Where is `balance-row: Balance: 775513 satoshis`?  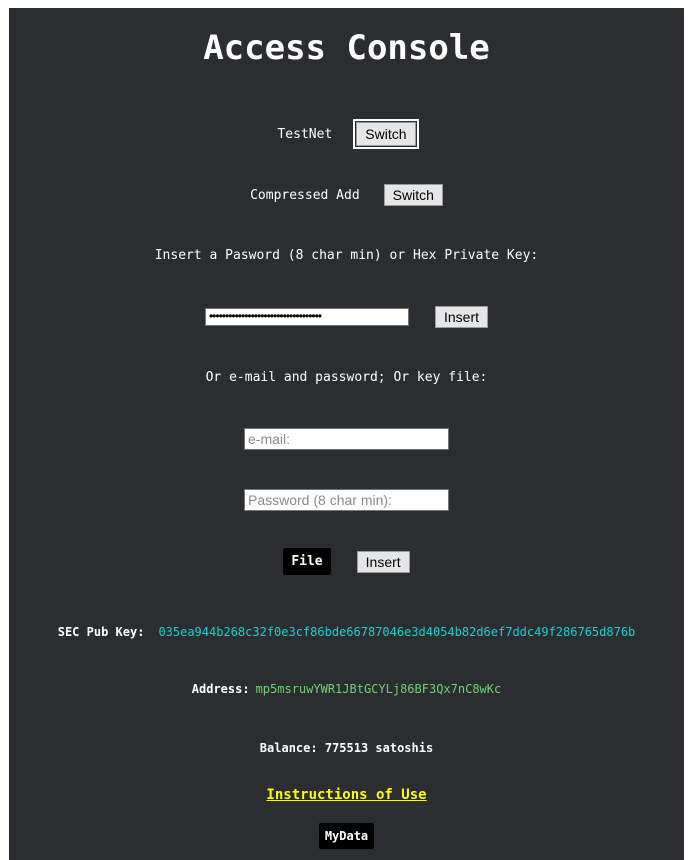
balance-row: Balance: 775513 satoshis is located at coordinates (346, 748).